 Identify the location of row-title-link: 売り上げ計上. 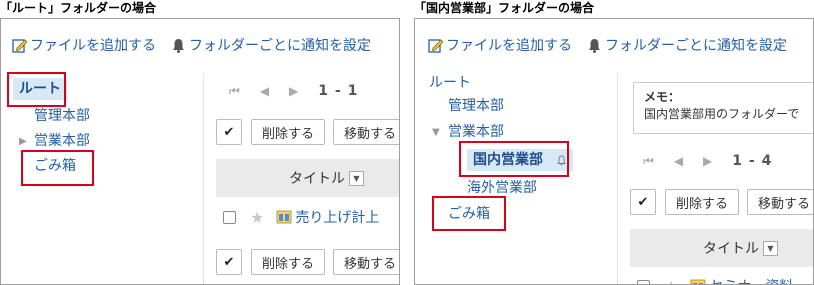
(337, 217).